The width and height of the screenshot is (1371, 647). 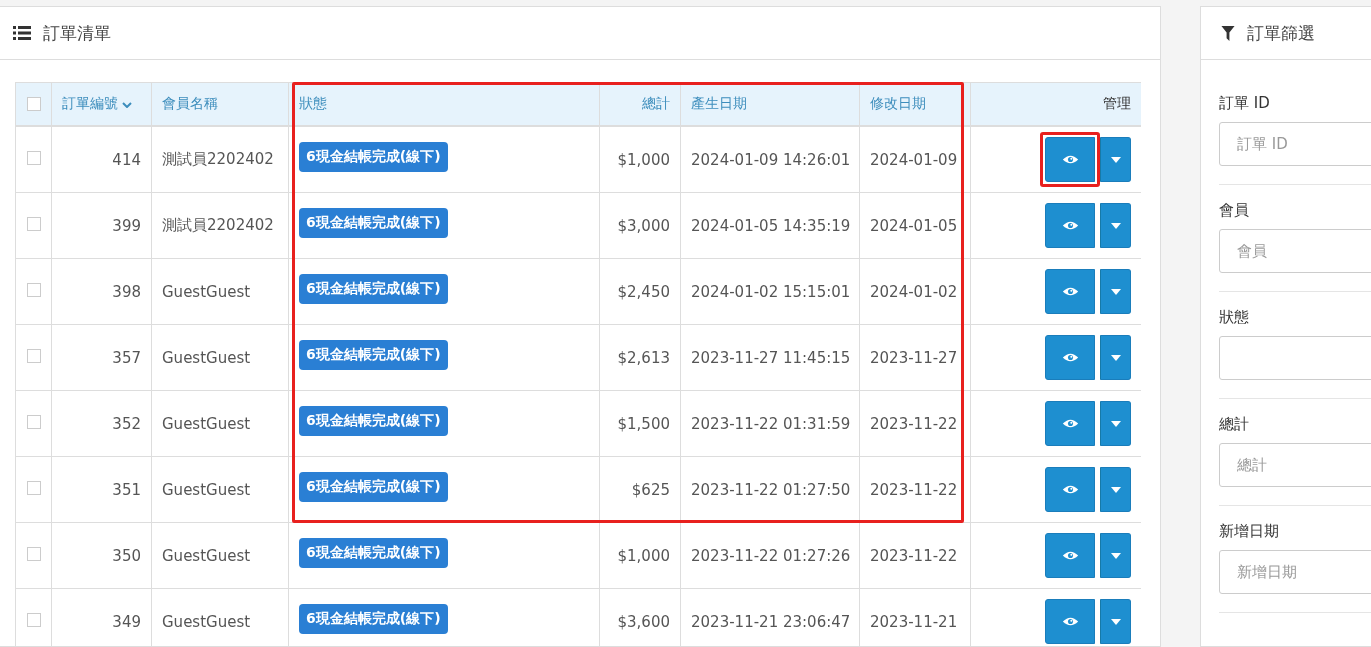 I want to click on table-cell: $2,613, so click(x=643, y=357).